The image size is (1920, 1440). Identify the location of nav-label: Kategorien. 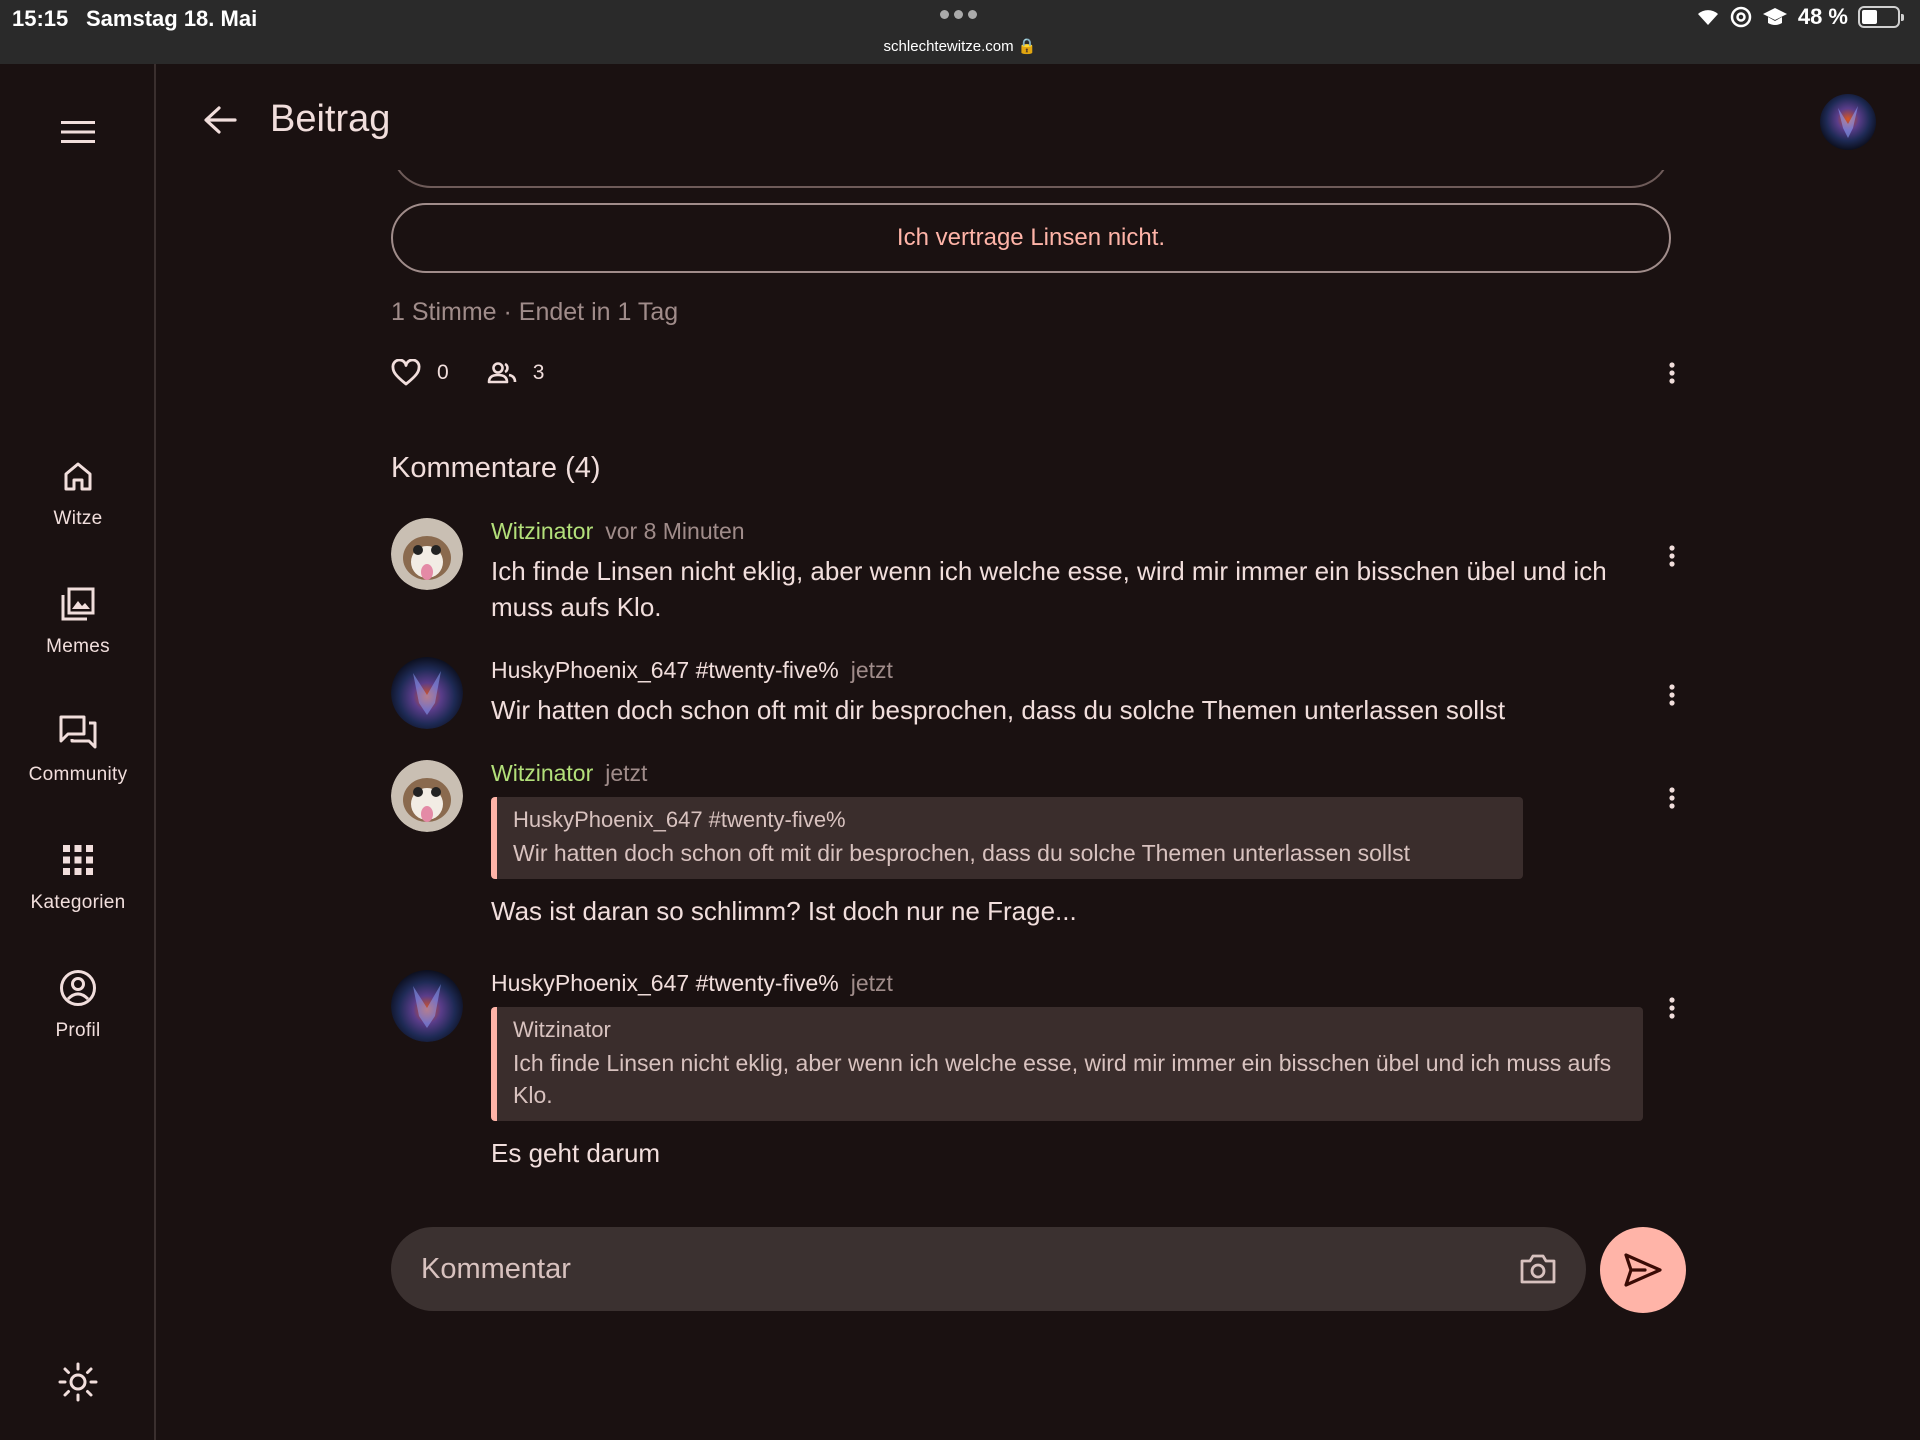
(78, 902).